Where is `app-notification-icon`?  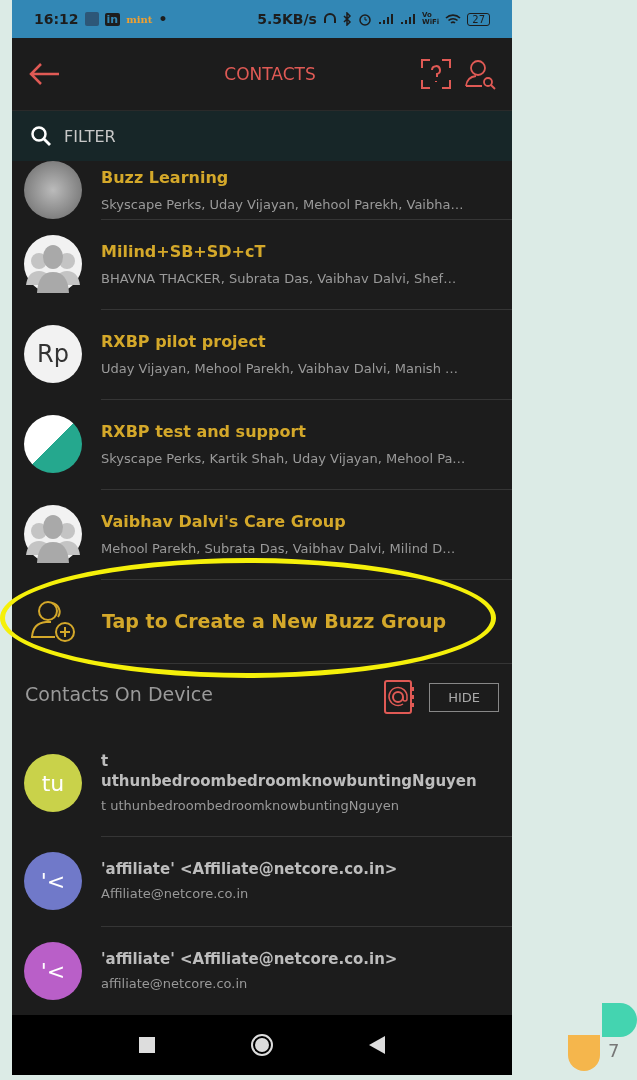
app-notification-icon is located at coordinates (91, 19).